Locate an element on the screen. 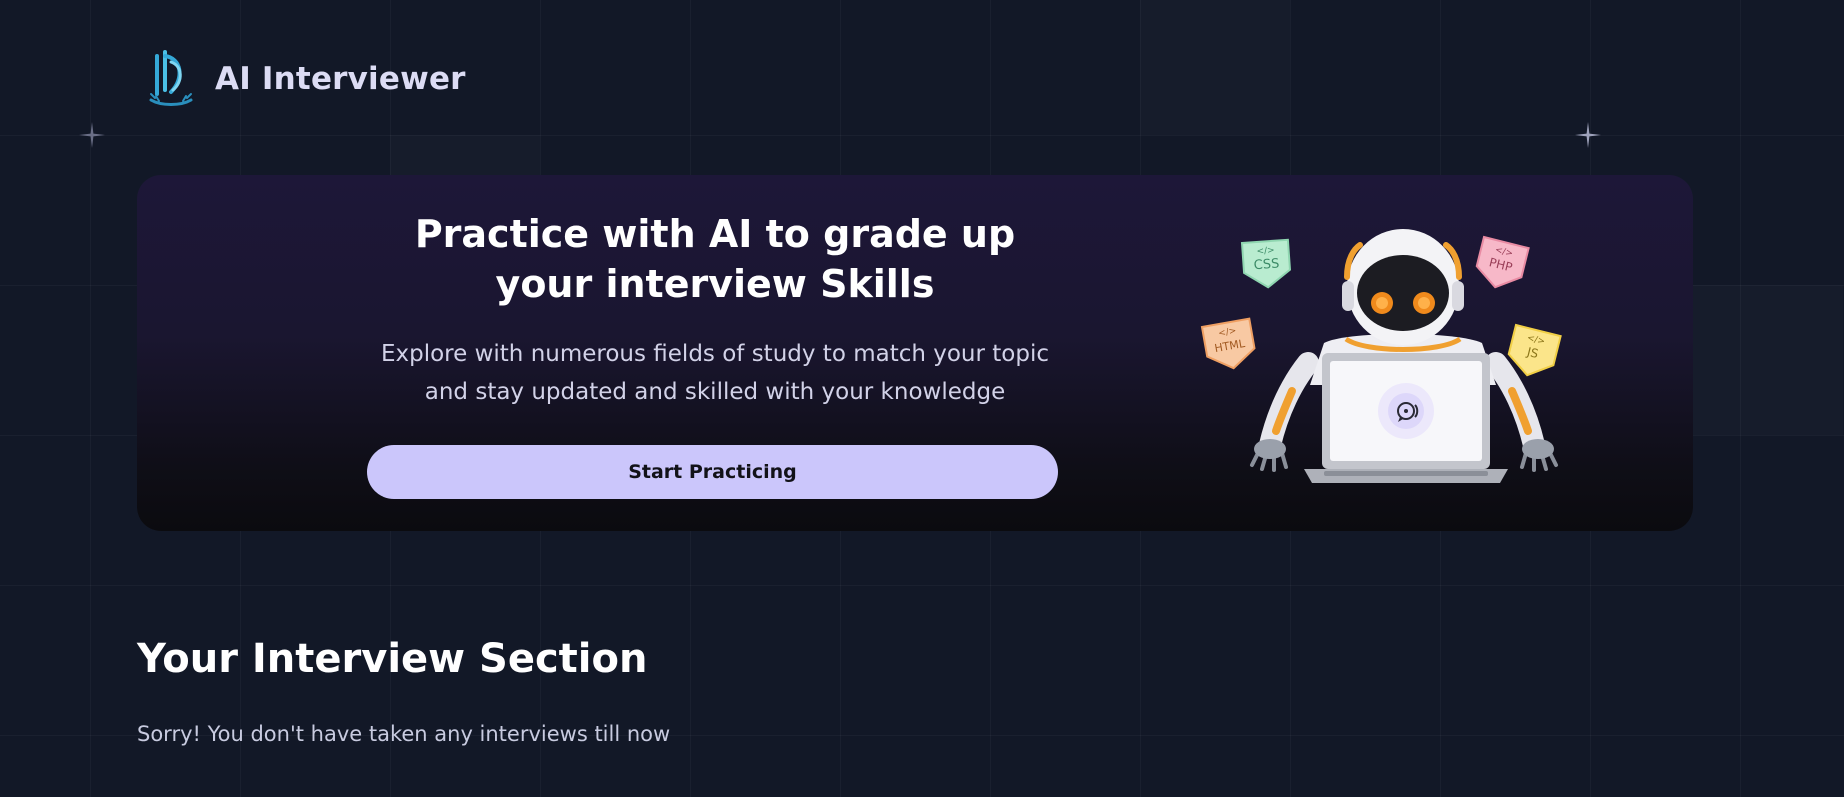  robot-laptop-illustration: </> CSS </> PHP </> HTML </> JS is located at coordinates (1381, 356).